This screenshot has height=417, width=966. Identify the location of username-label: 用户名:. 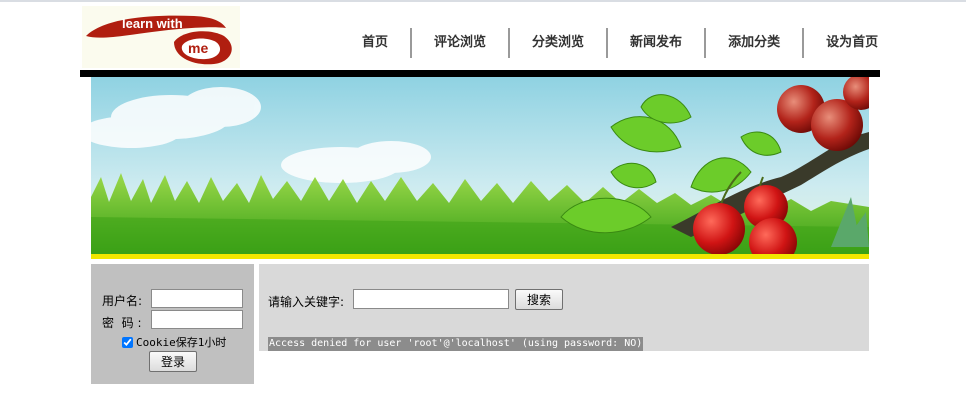
(122, 301).